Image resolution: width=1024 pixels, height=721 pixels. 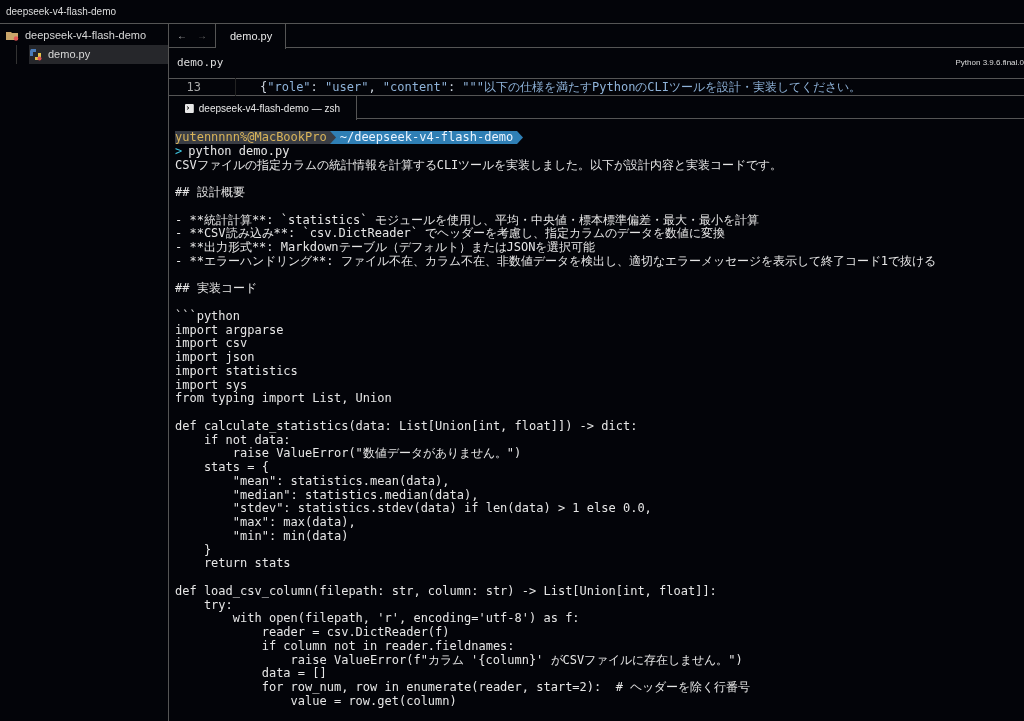 I want to click on terminal-line: if not data:, so click(x=246, y=440).